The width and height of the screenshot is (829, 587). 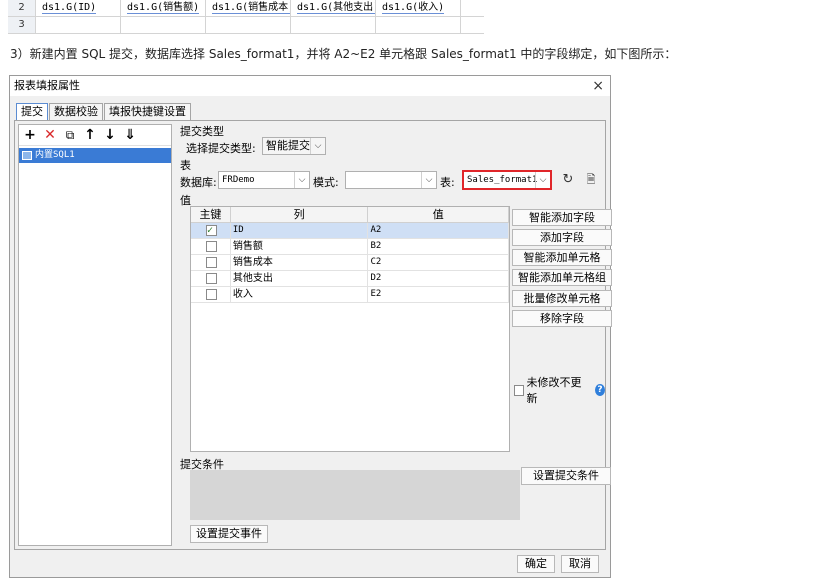 I want to click on pane-splitter, so click(x=175, y=335).